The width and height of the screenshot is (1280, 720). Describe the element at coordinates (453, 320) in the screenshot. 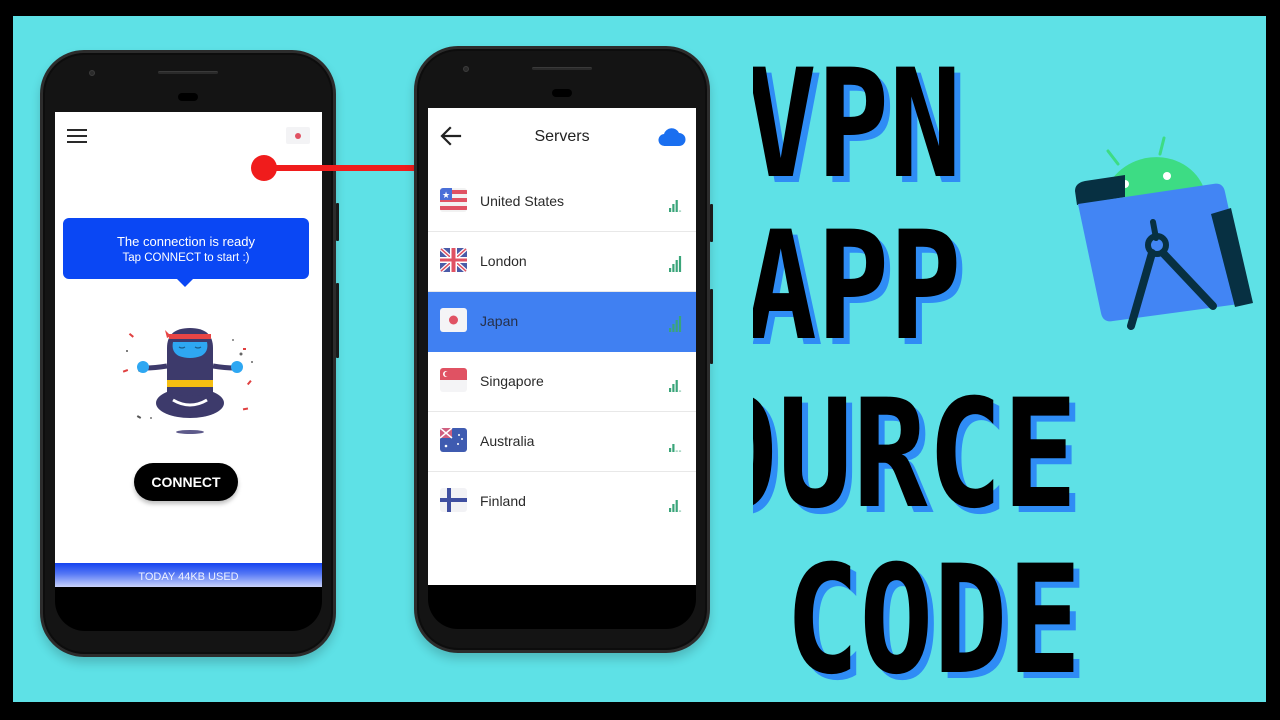

I see `jp-flag-icon` at that location.